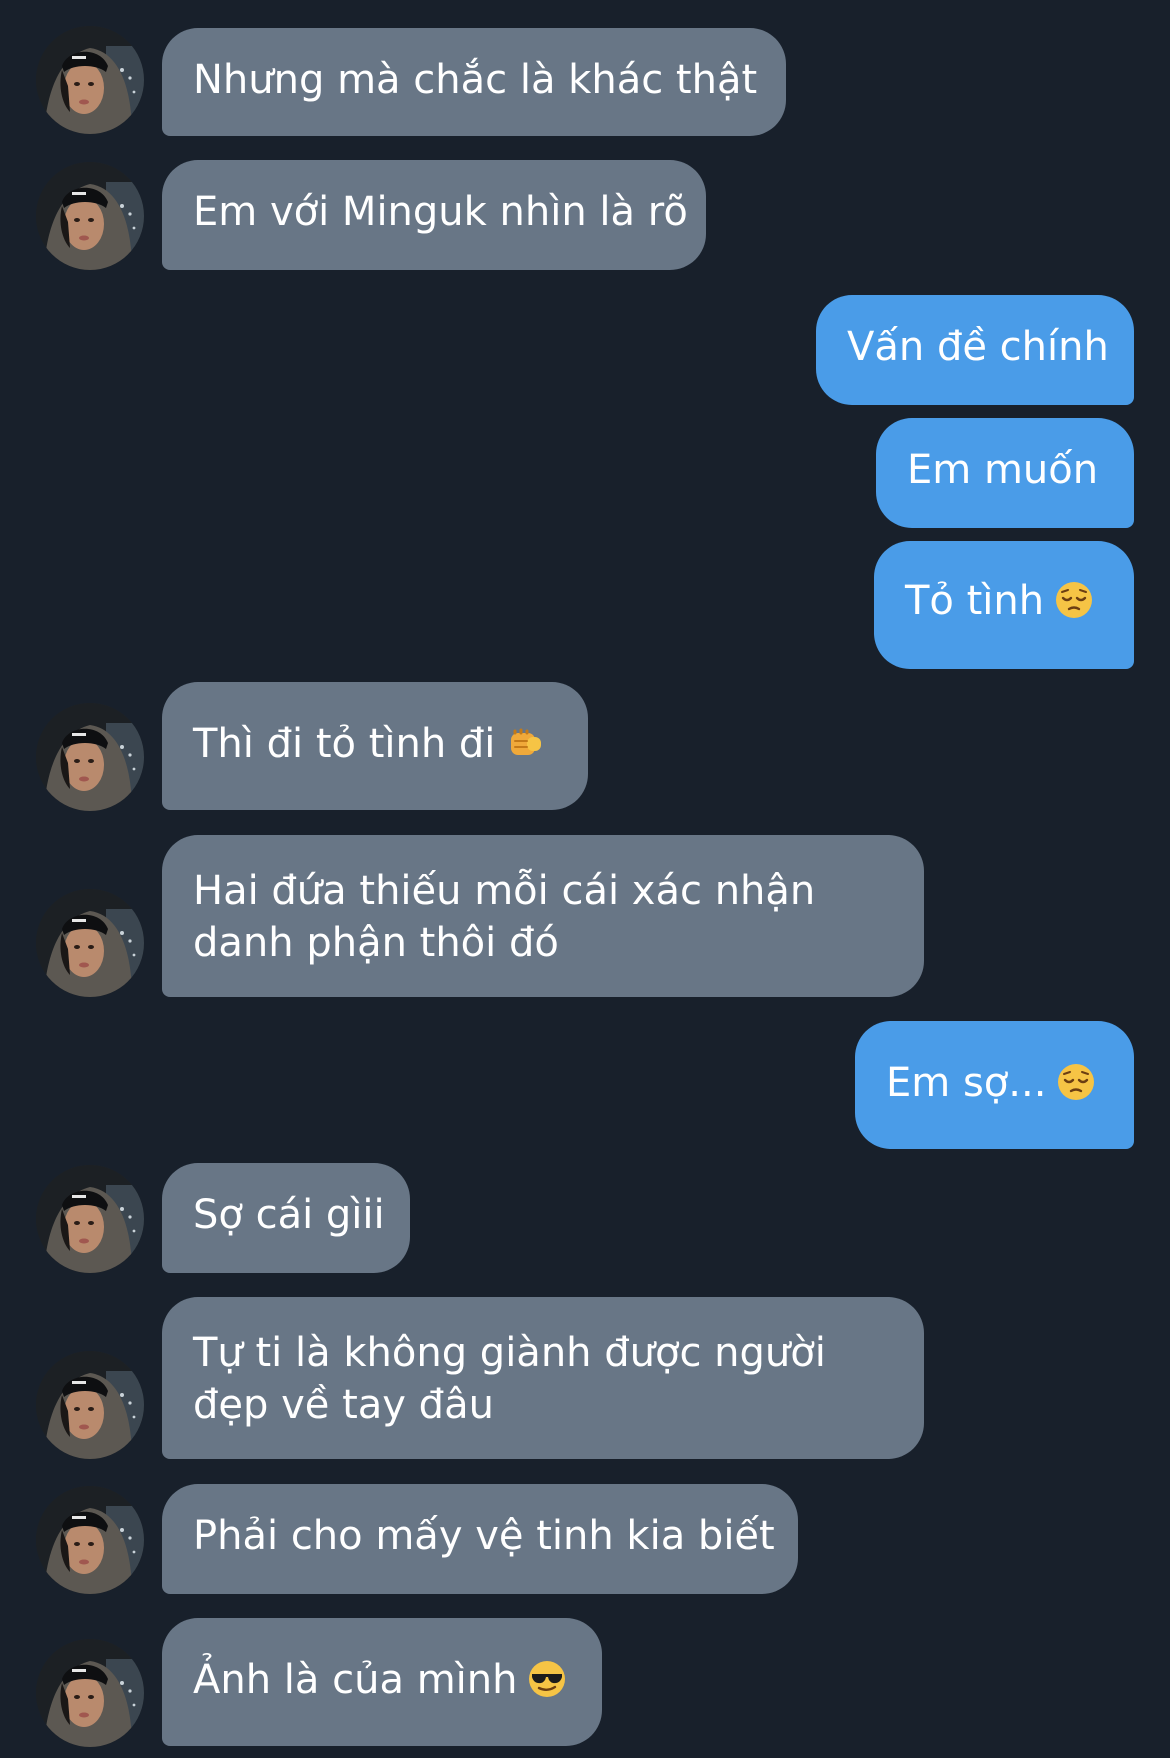  I want to click on message-bubble-incoming: Nhưng mà chắc là khác thật, so click(474, 82).